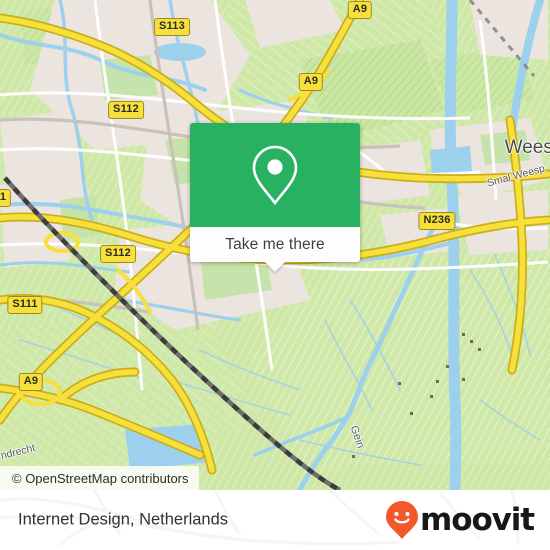 The height and width of the screenshot is (550, 550). I want to click on take-me-there-button: Take me there, so click(275, 249).